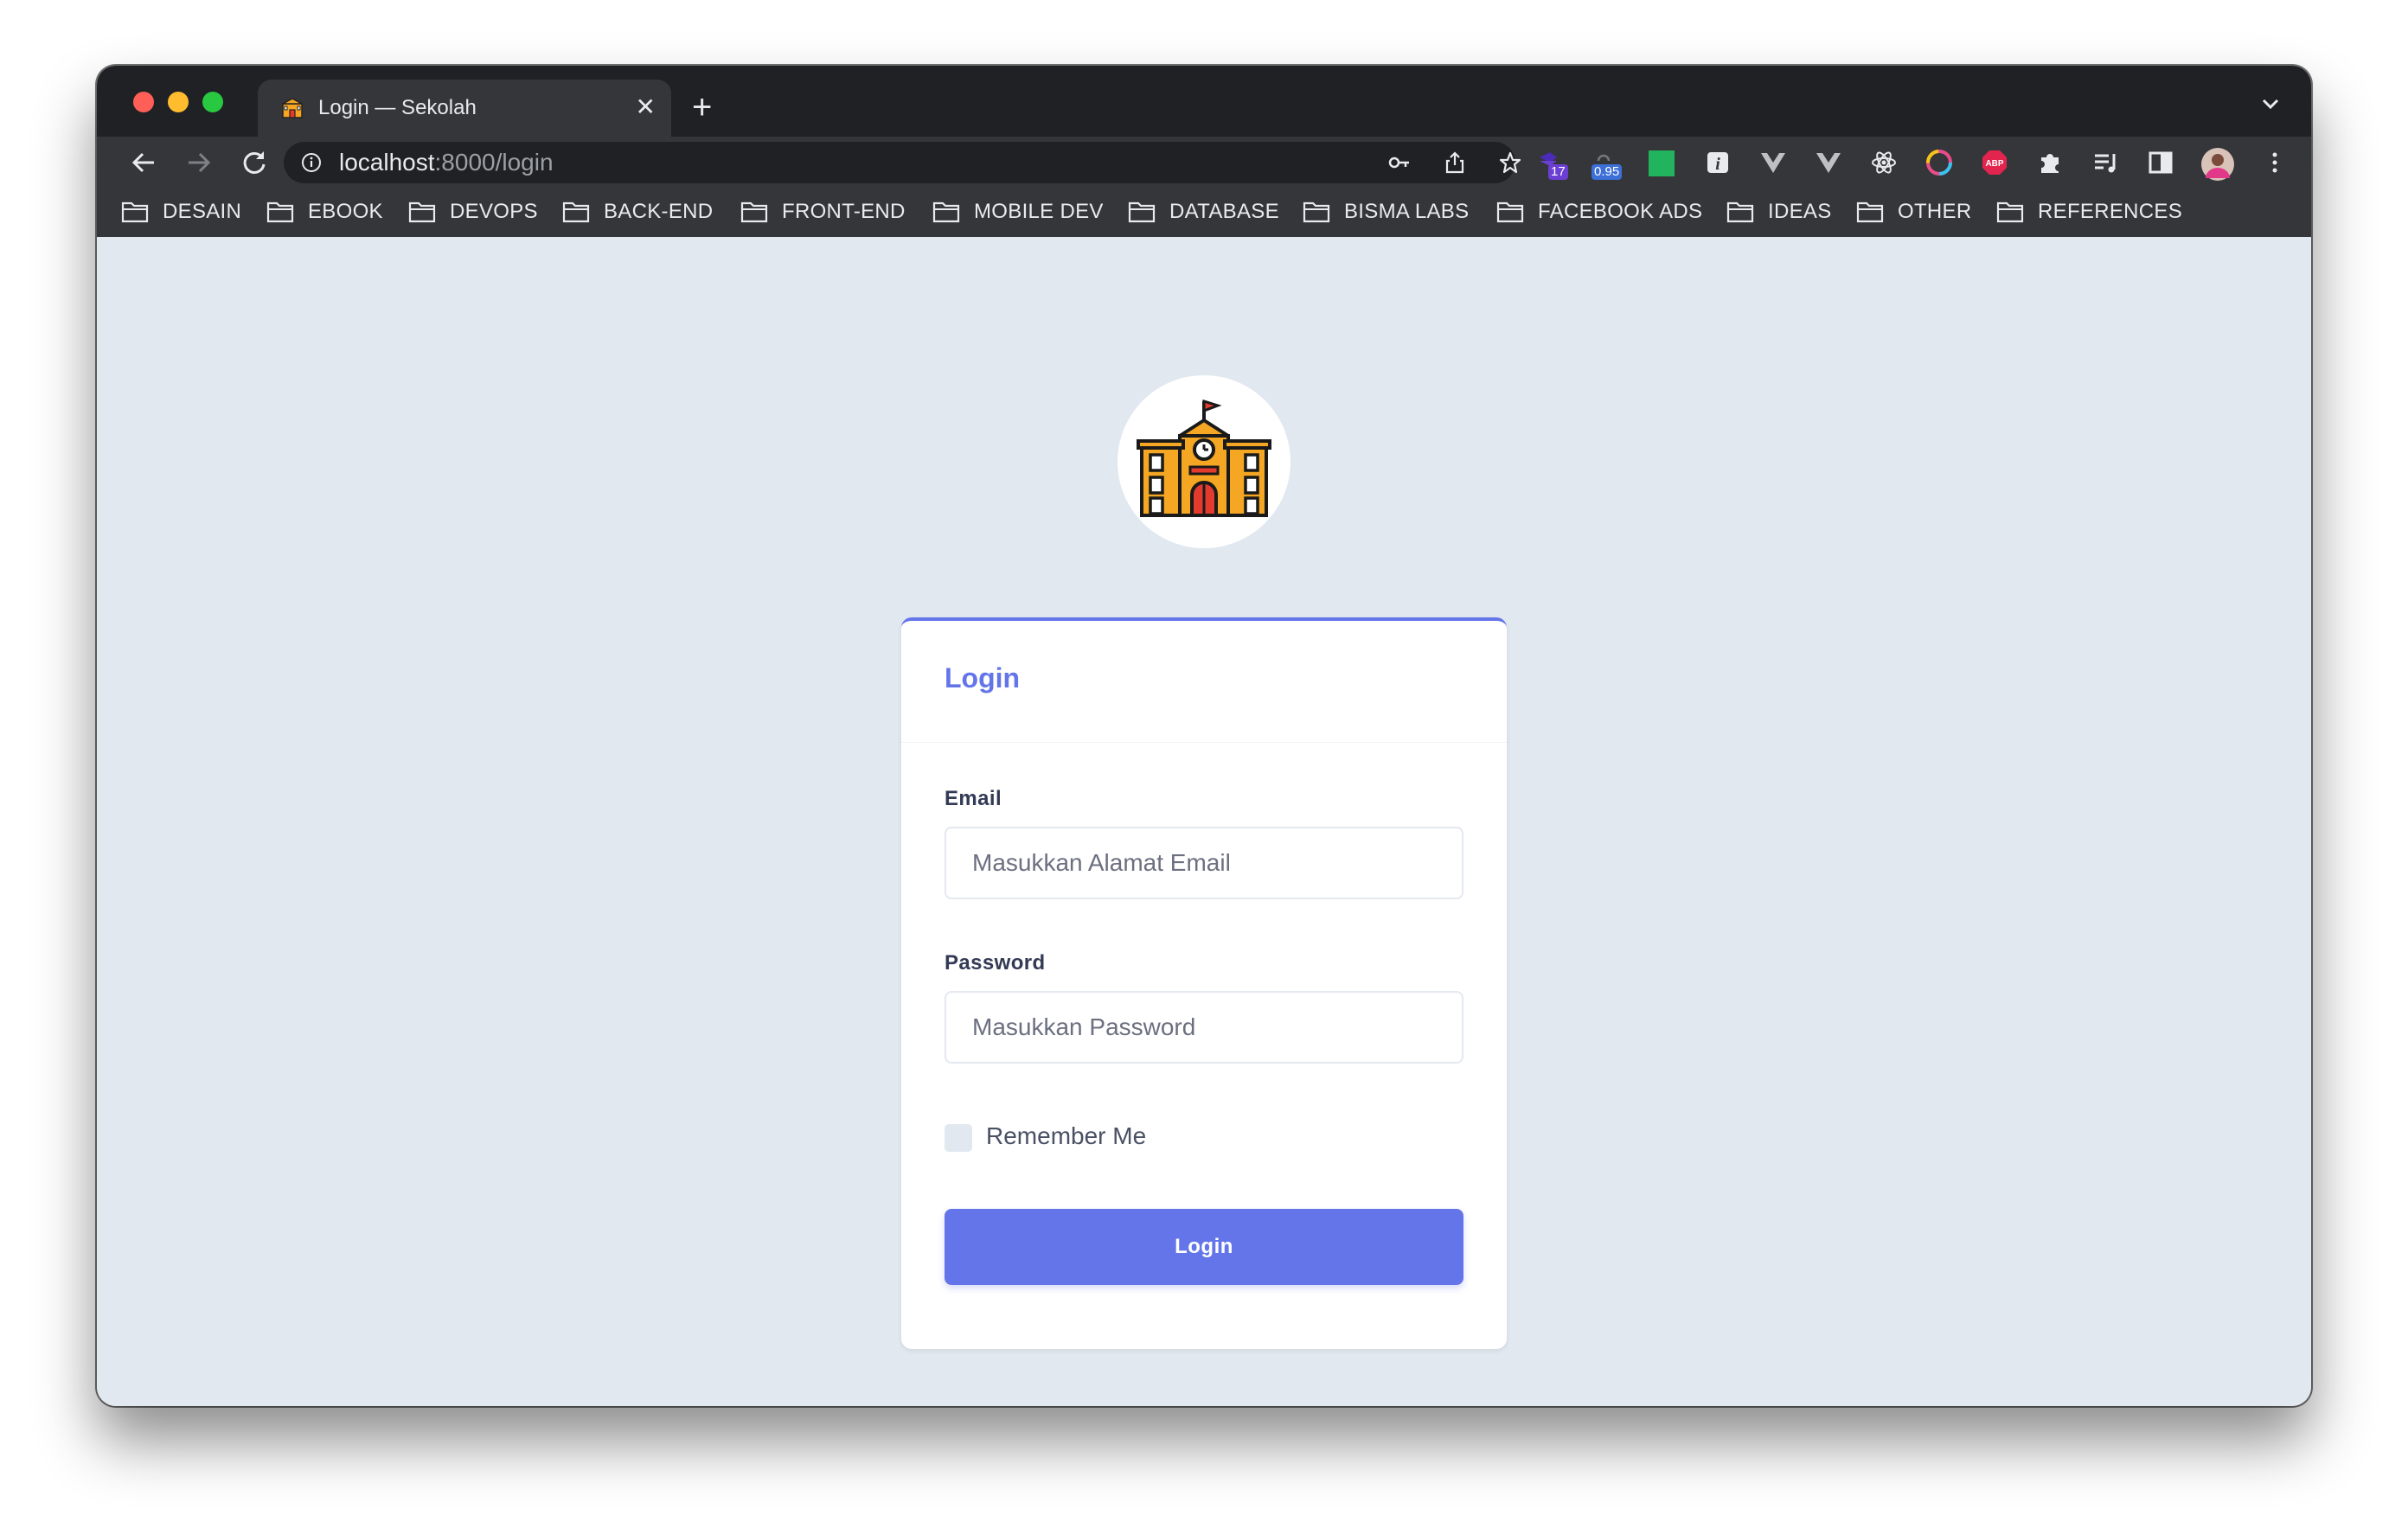  I want to click on lighthouse-icon: 0.95, so click(1606, 165).